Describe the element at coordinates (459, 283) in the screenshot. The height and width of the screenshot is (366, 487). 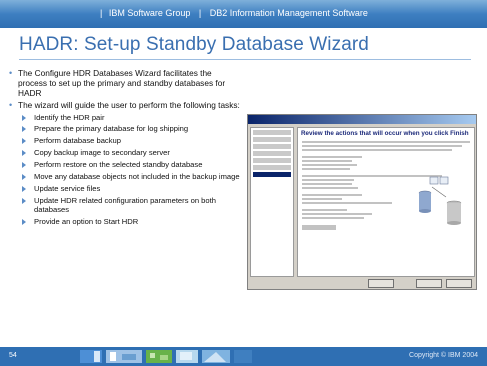
I see `wizard-cancel-button` at that location.